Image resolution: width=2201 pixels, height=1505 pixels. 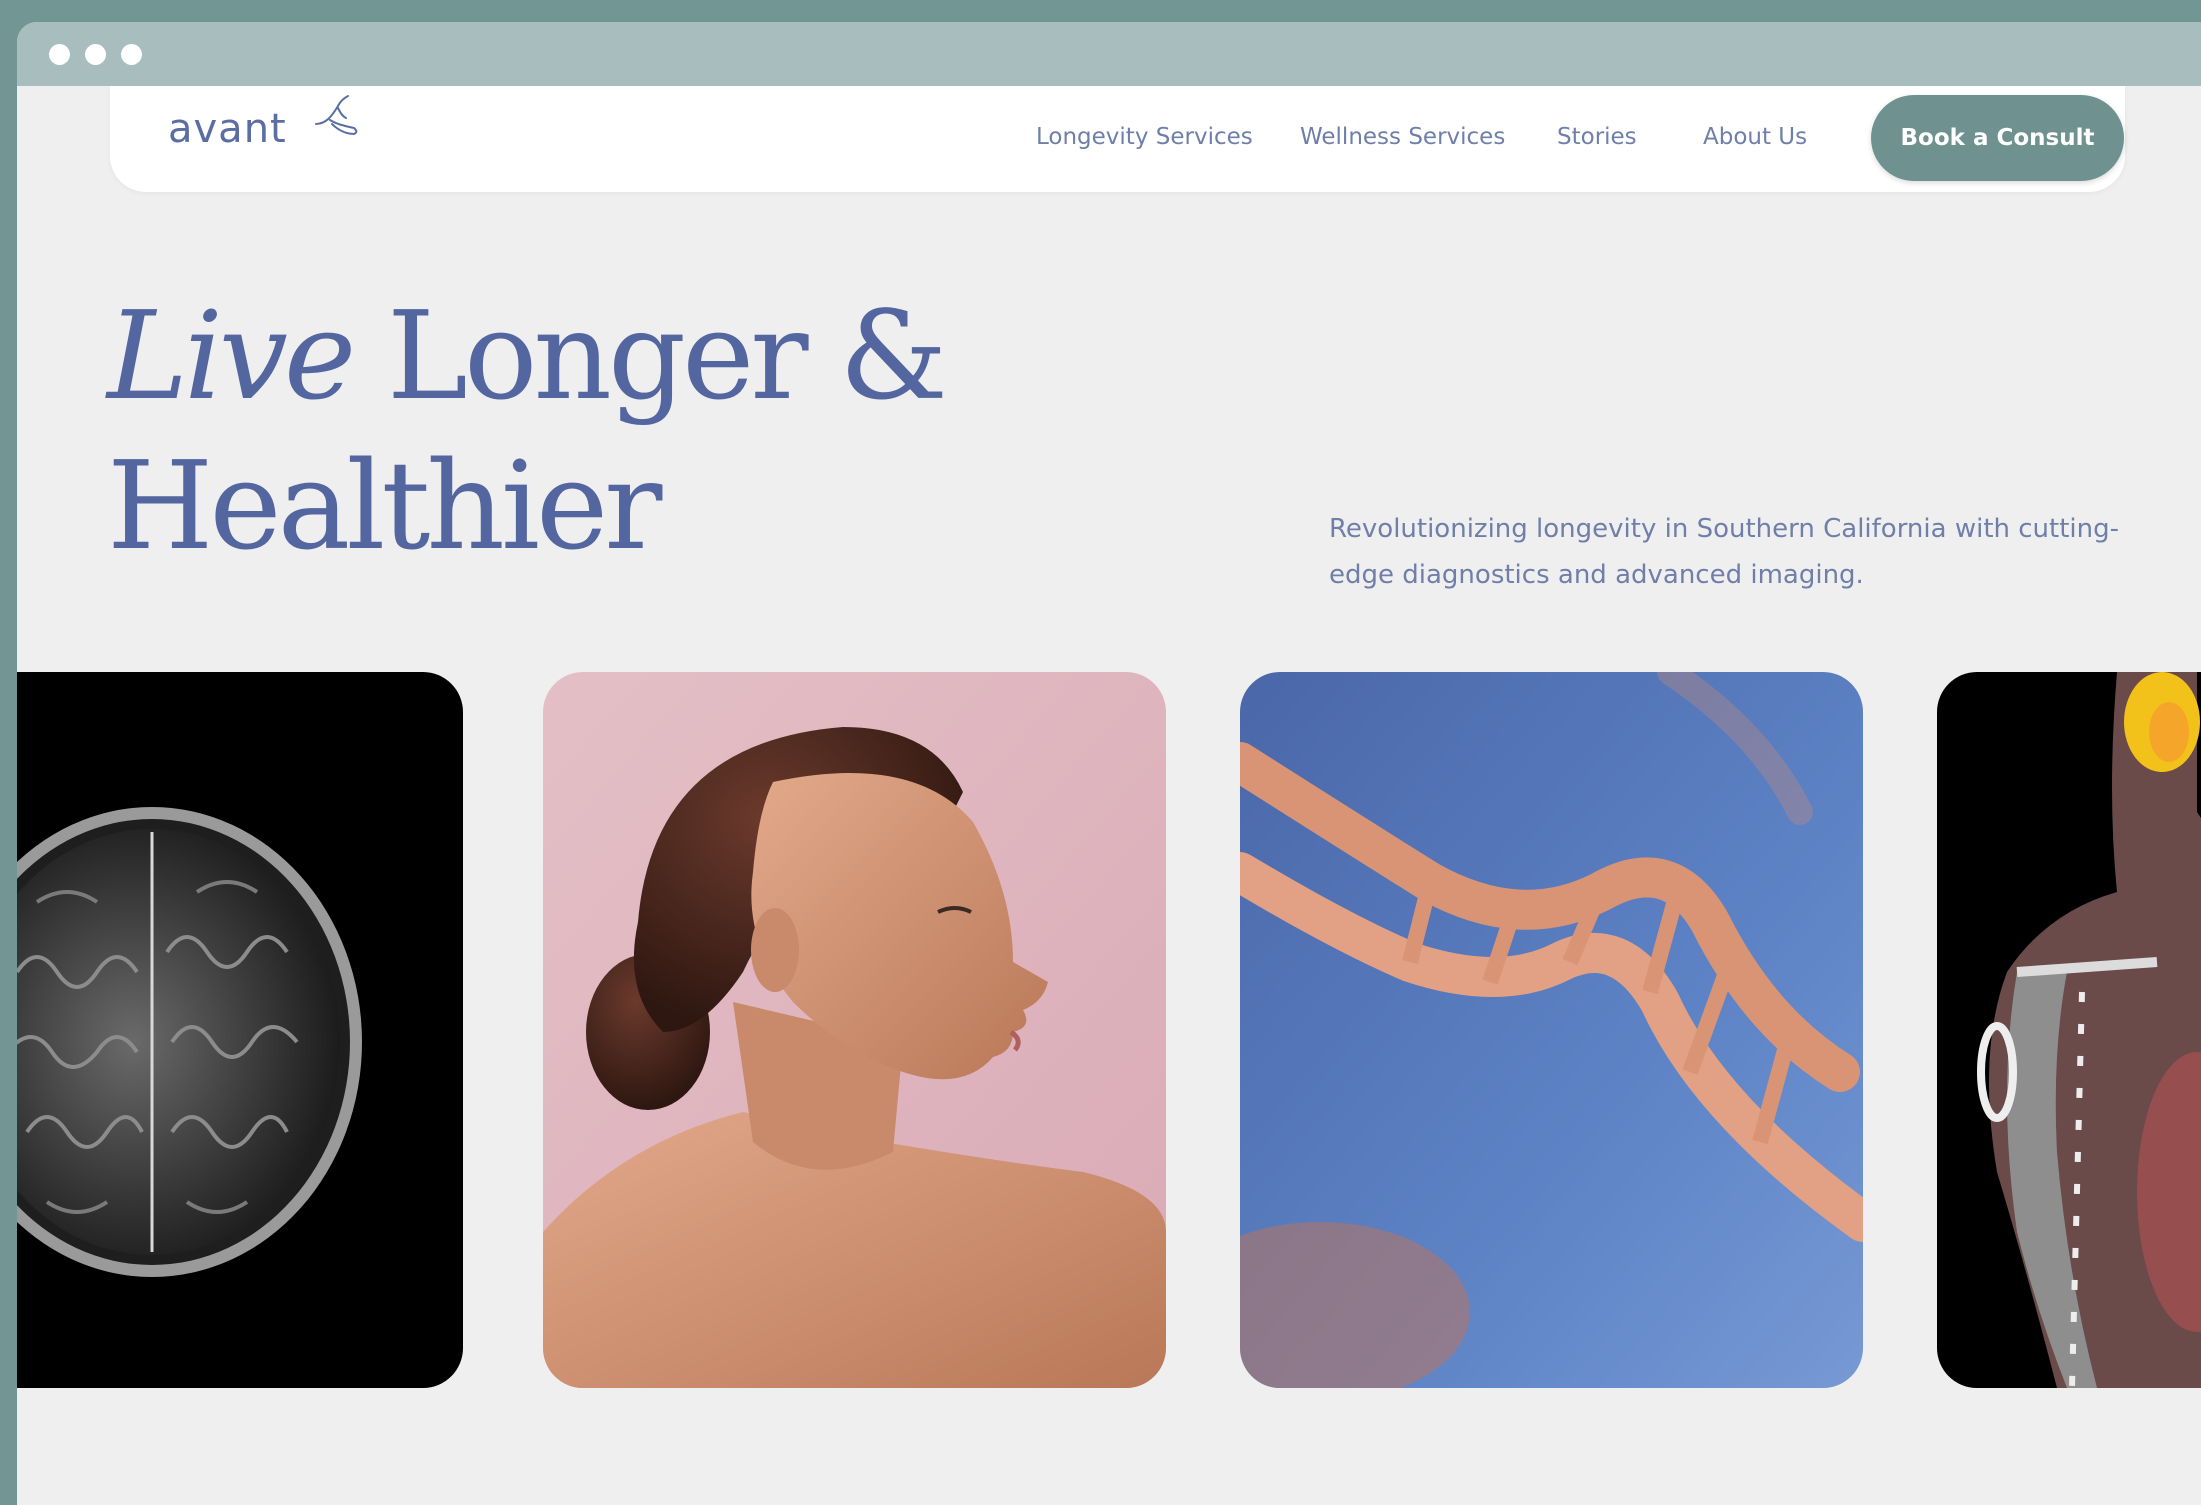 What do you see at coordinates (1997, 138) in the screenshot?
I see `book-consult-button: Book a Consult` at bounding box center [1997, 138].